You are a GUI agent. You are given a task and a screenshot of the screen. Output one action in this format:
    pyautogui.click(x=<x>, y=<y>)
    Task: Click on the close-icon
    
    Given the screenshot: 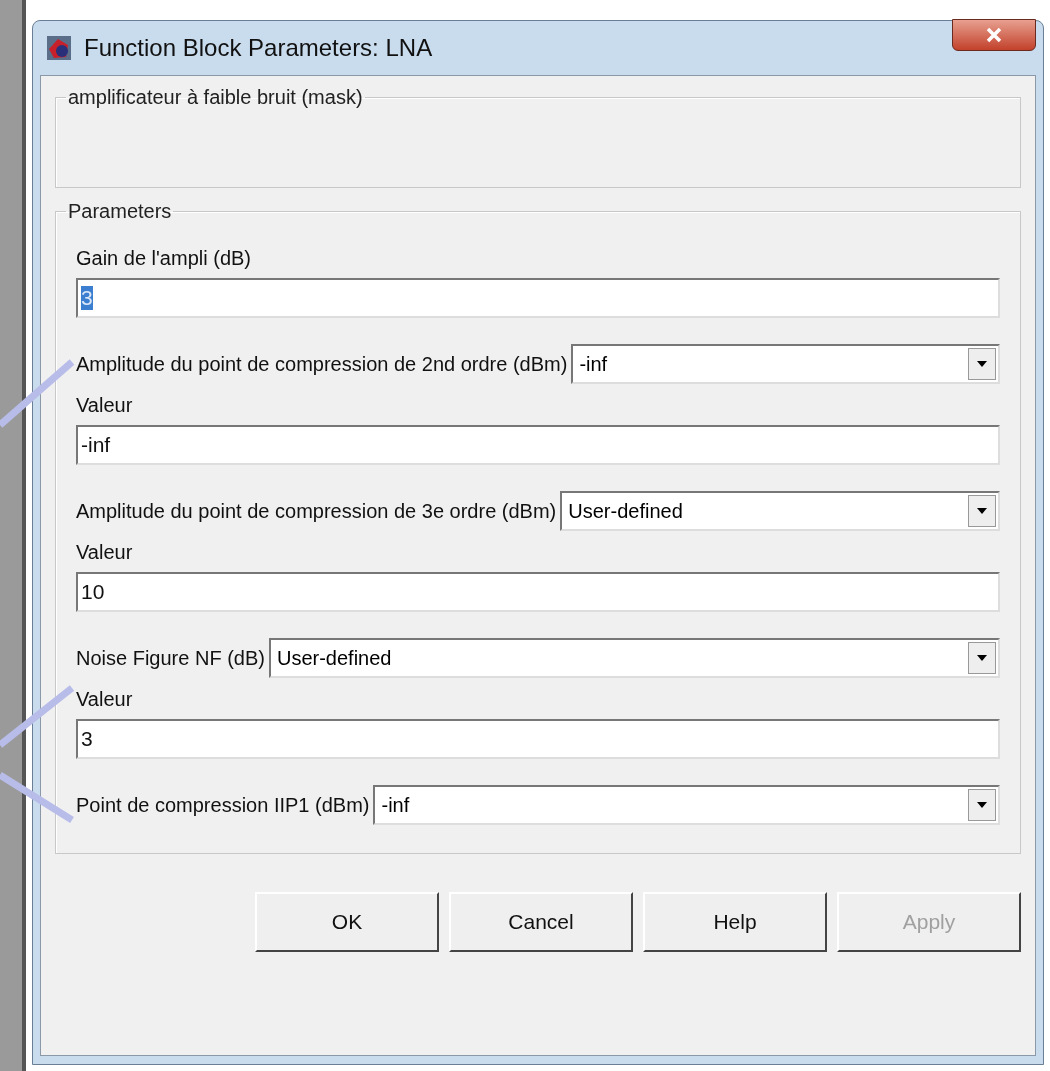 What is the action you would take?
    pyautogui.click(x=994, y=35)
    